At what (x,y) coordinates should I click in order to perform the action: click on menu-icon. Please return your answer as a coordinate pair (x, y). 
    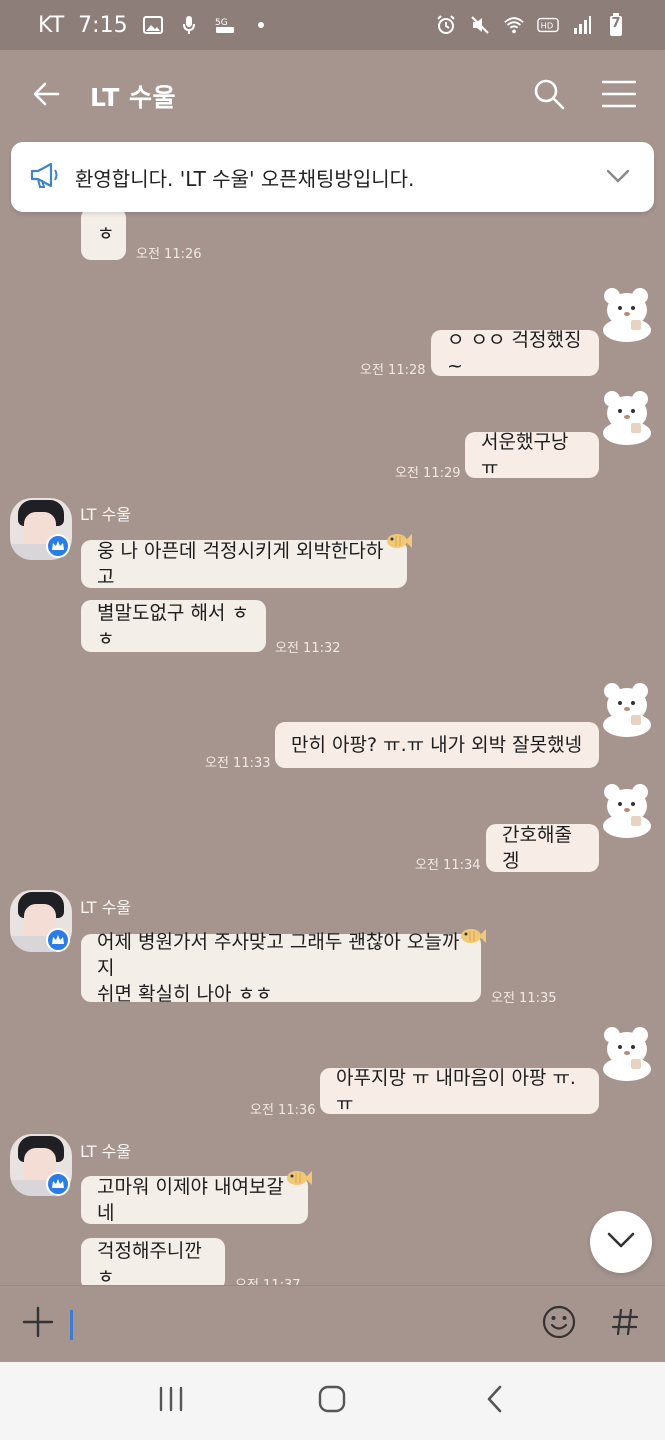
    Looking at the image, I should click on (619, 96).